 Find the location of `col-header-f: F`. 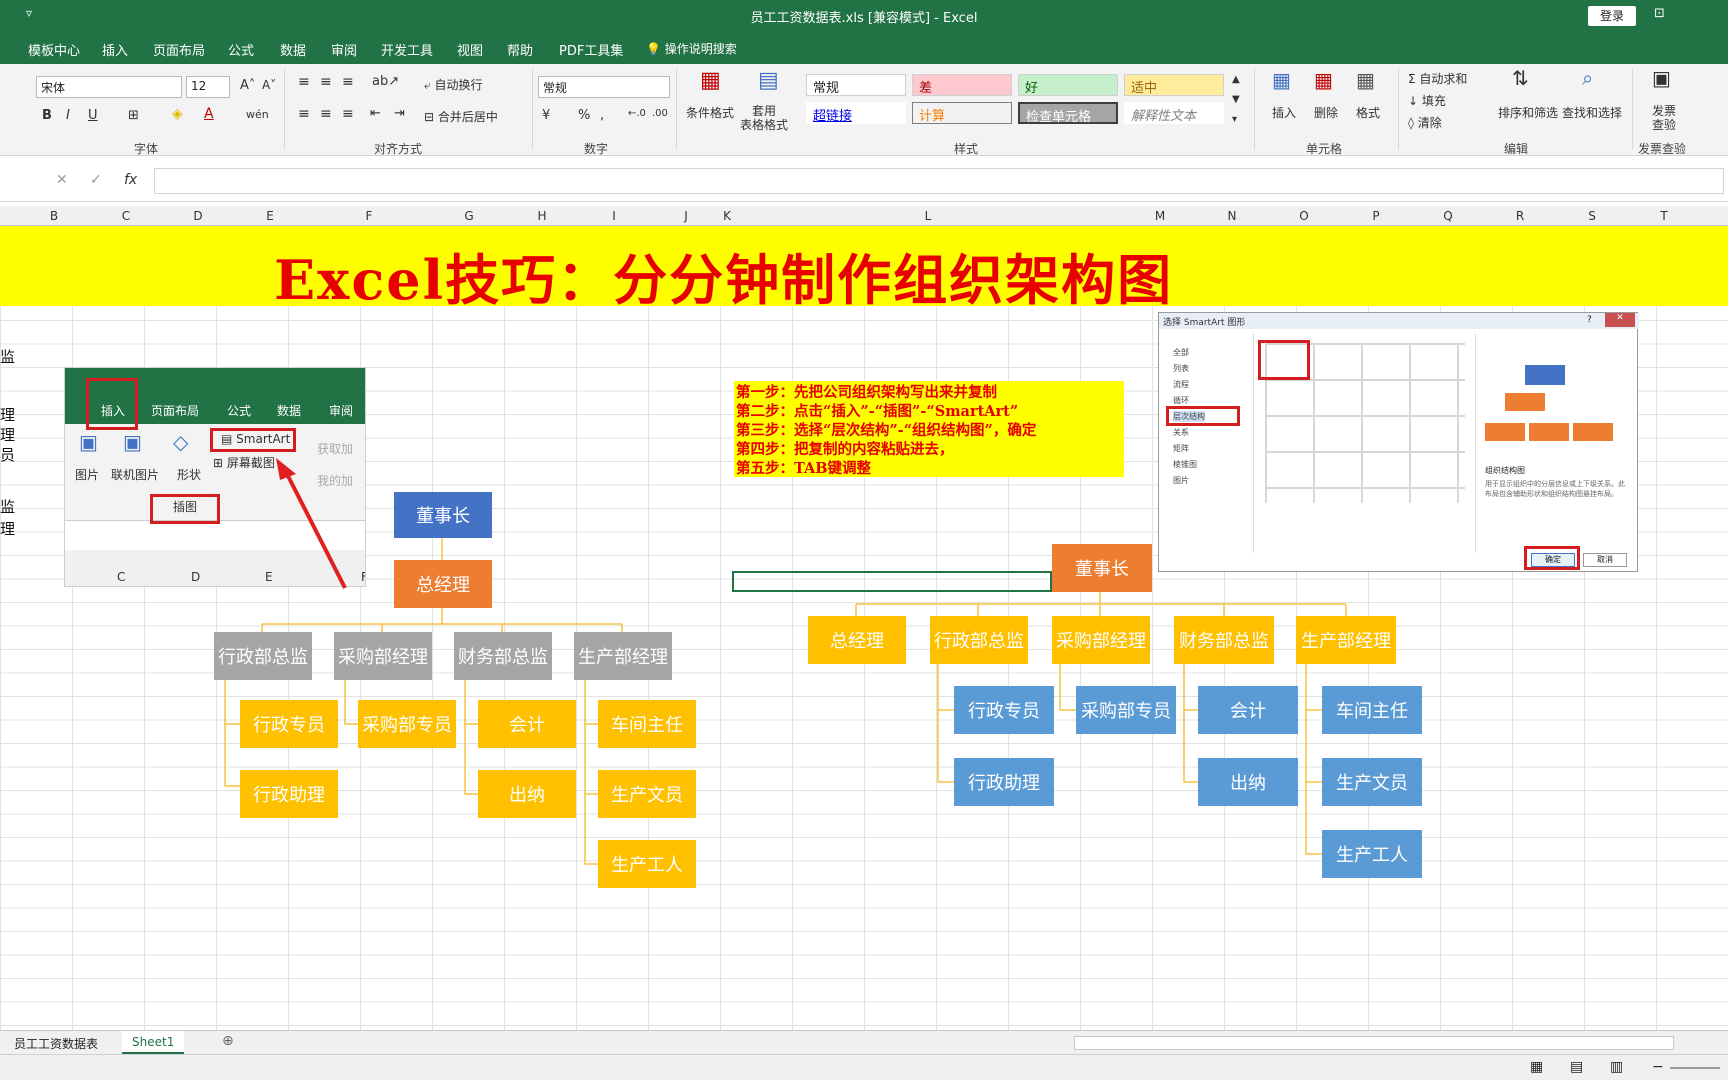

col-header-f: F is located at coordinates (369, 216).